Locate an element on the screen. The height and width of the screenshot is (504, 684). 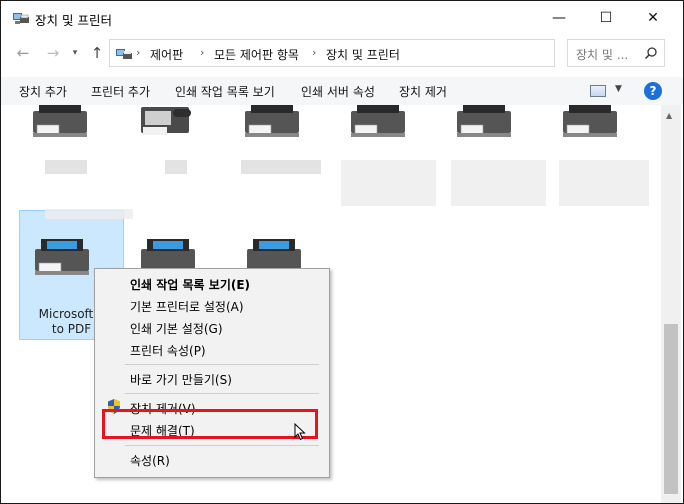
scrollbar-thumb is located at coordinates (671, 409).